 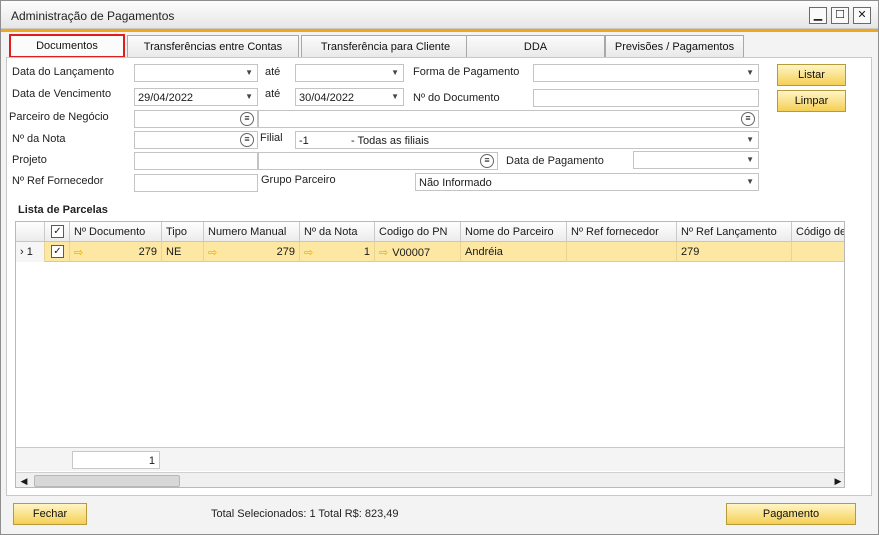 I want to click on ate1-label: até, so click(x=273, y=72).